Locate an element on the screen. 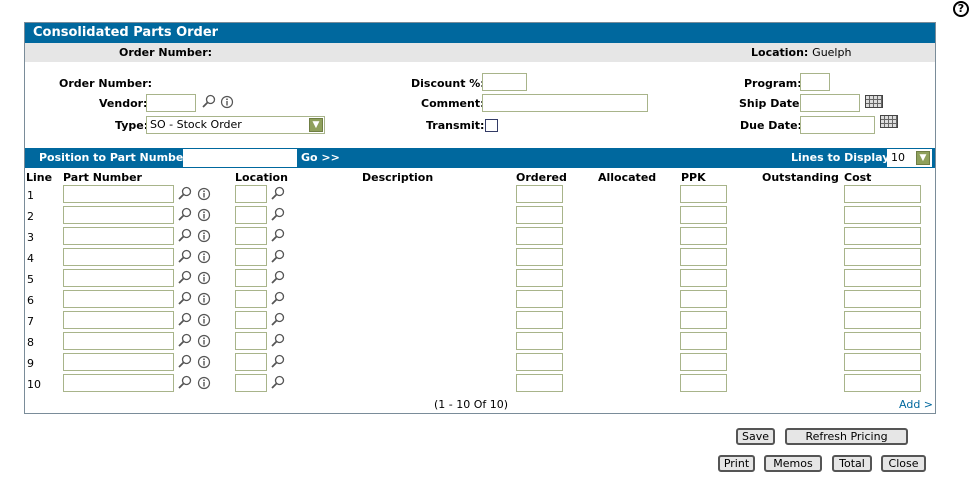 The width and height of the screenshot is (974, 486). ship-date-input is located at coordinates (830, 103).